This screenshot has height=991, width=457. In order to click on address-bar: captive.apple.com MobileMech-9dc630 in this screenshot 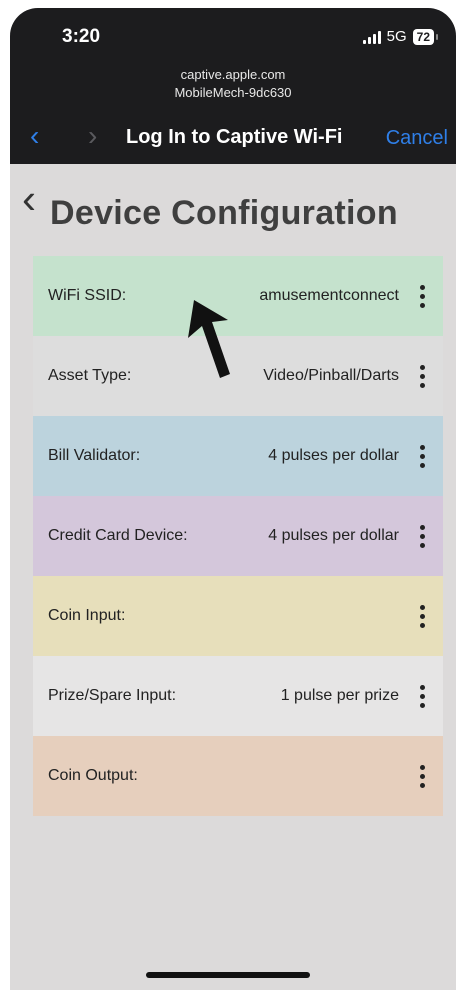, I will do `click(233, 84)`.